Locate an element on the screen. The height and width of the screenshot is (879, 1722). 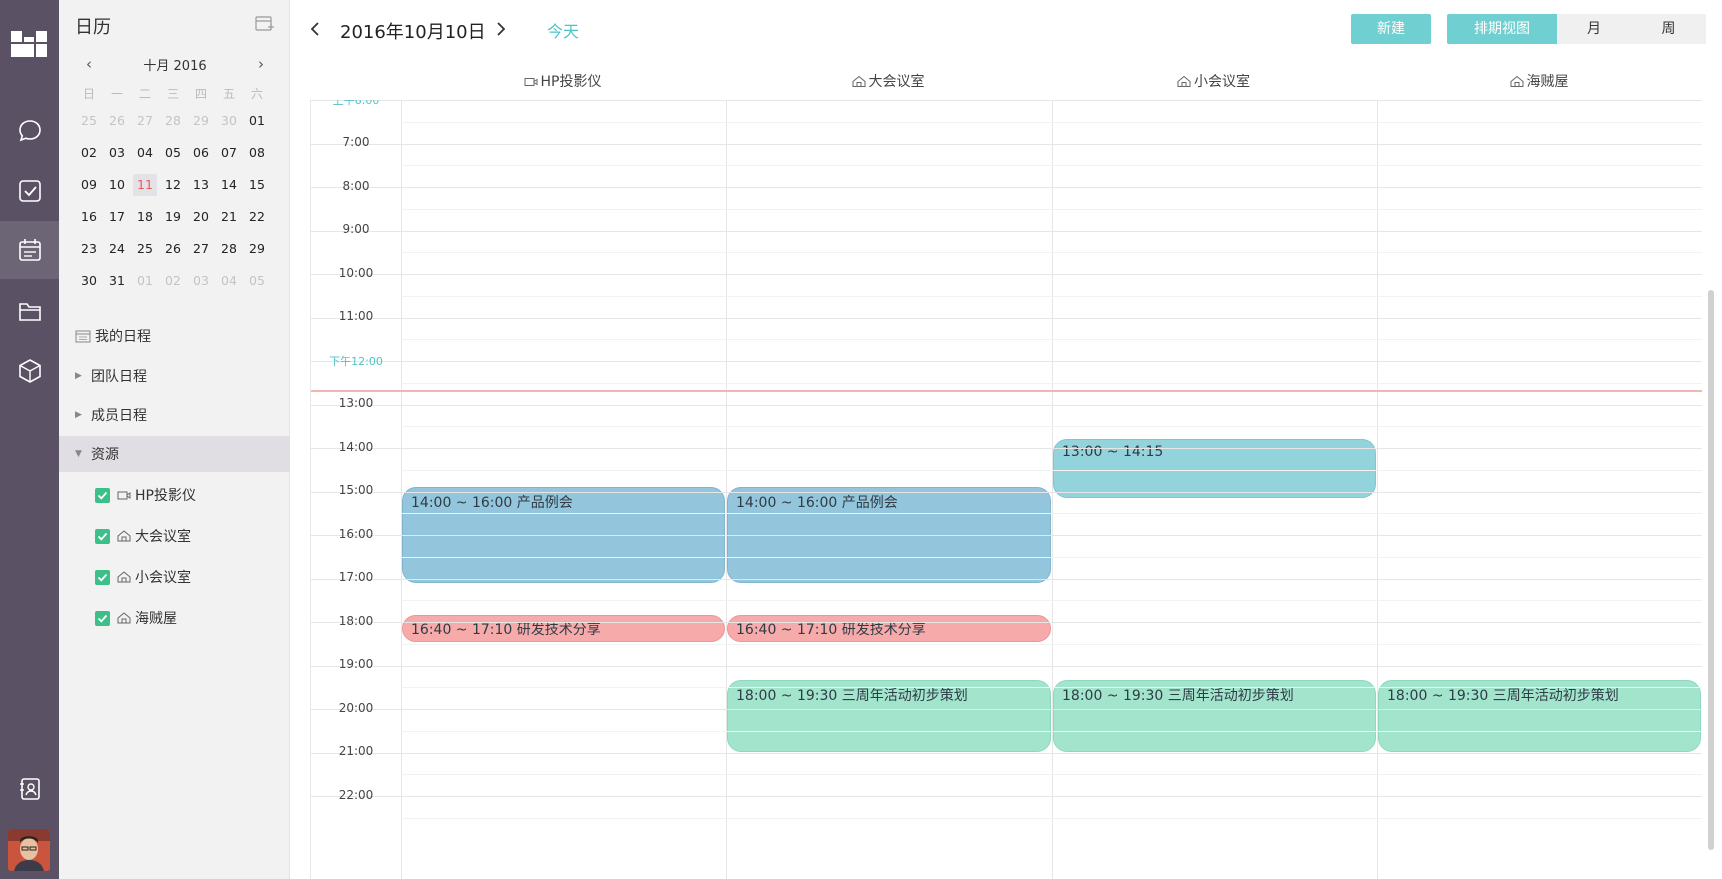
resource-hp-projector: HP投影仪 is located at coordinates (145, 495).